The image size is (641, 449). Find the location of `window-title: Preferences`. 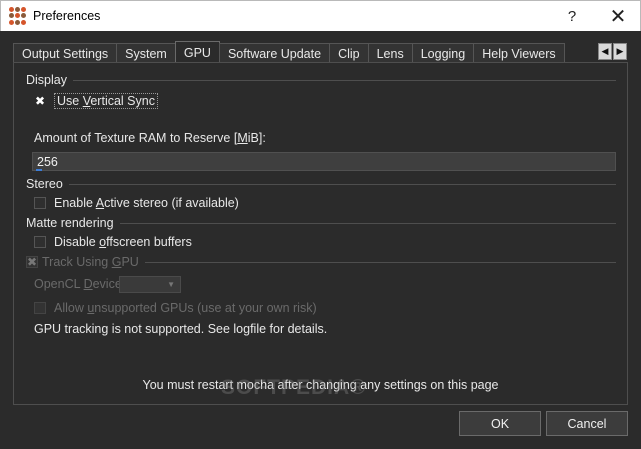

window-title: Preferences is located at coordinates (67, 16).